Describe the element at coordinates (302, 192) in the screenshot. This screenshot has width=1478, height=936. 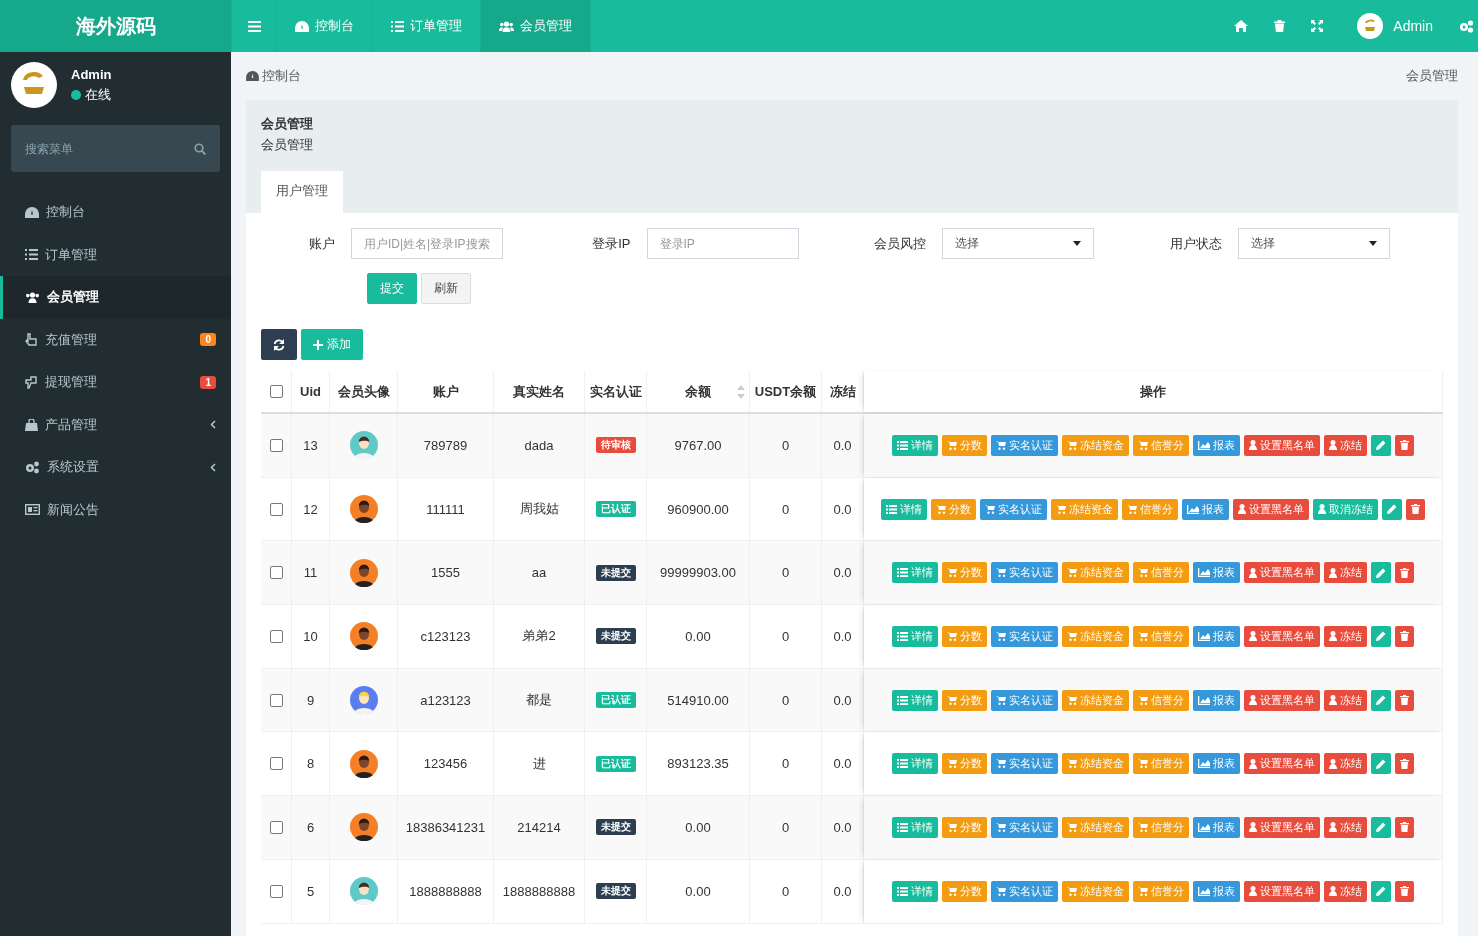
I see `tab: 用户管理` at that location.